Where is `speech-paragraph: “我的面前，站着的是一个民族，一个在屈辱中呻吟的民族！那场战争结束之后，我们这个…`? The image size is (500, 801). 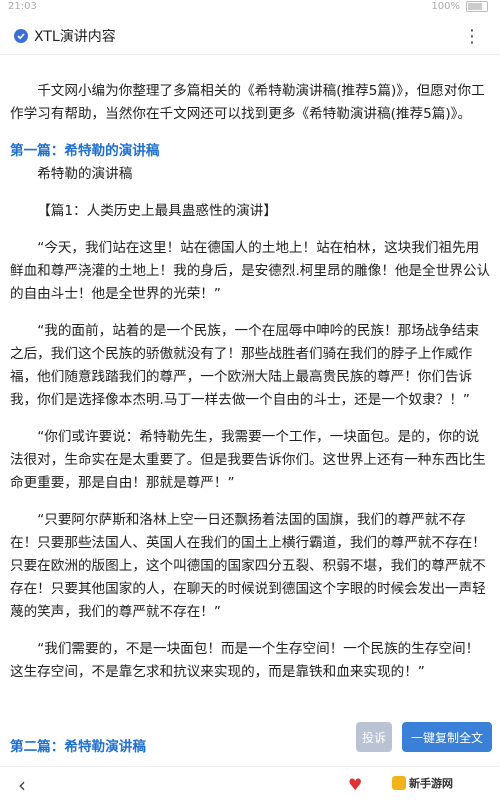 speech-paragraph: “我的面前，站着的是一个民族，一个在屈辱中呻吟的民族！那场战争结束之后，我们这个… is located at coordinates (245, 365).